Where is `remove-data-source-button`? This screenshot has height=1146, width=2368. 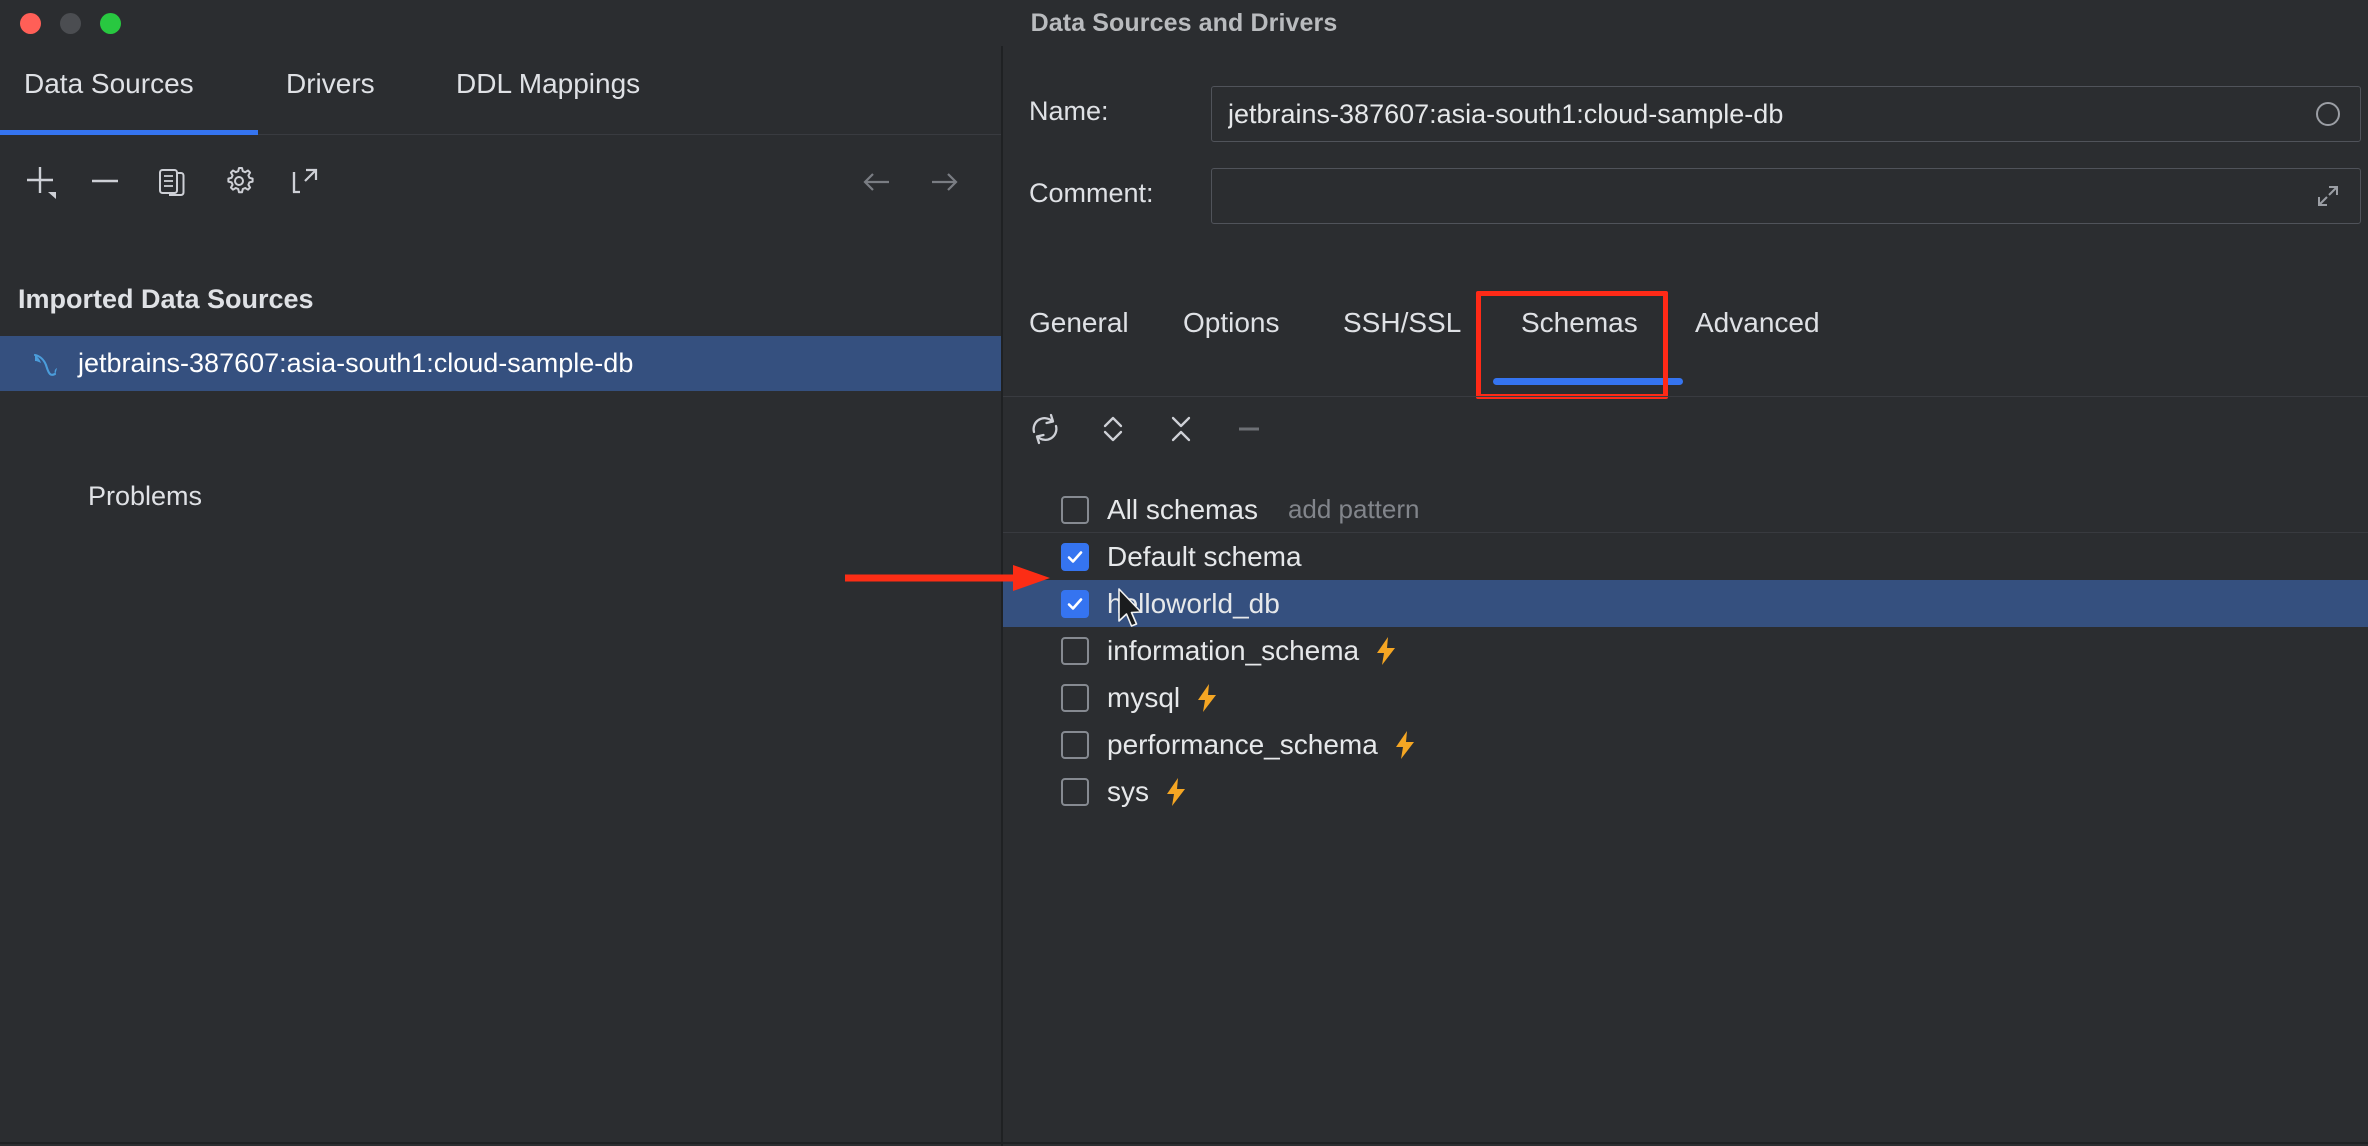 remove-data-source-button is located at coordinates (105, 181).